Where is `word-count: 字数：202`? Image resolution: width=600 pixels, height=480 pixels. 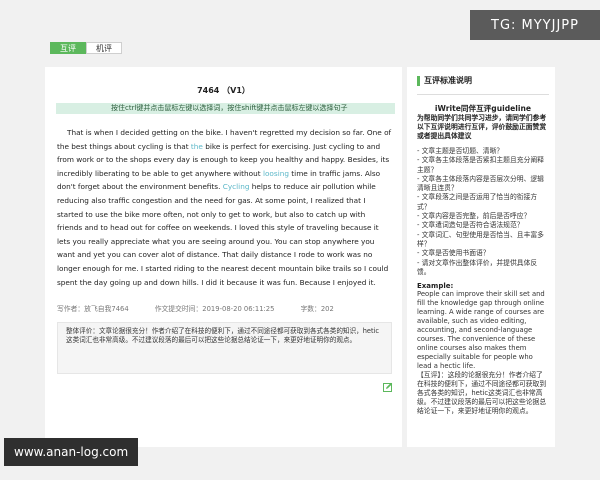
word-count: 字数：202 is located at coordinates (317, 309).